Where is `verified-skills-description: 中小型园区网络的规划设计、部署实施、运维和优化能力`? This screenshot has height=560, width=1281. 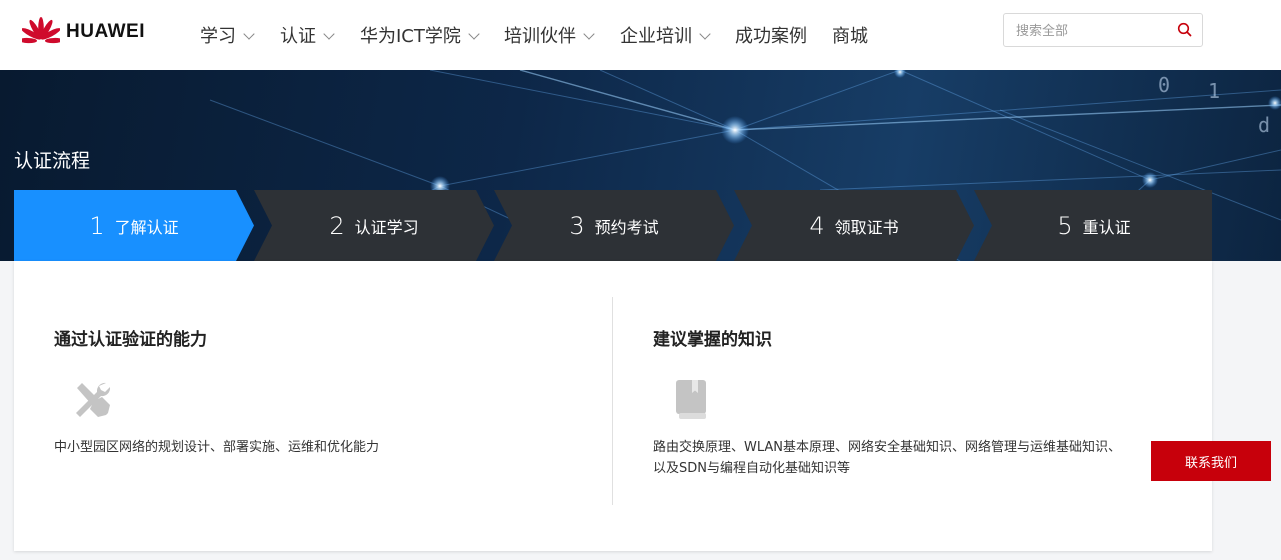
verified-skills-description: 中小型园区网络的规划设计、部署实施、运维和优化能力 is located at coordinates (217, 447).